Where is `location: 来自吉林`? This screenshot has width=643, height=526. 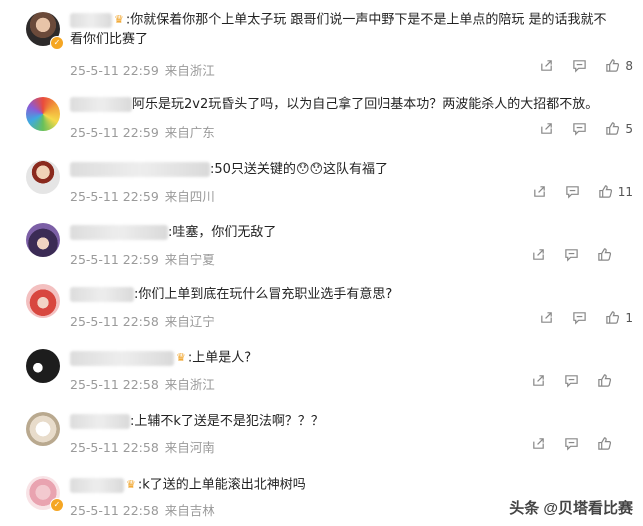
location: 来自吉林 is located at coordinates (189, 510).